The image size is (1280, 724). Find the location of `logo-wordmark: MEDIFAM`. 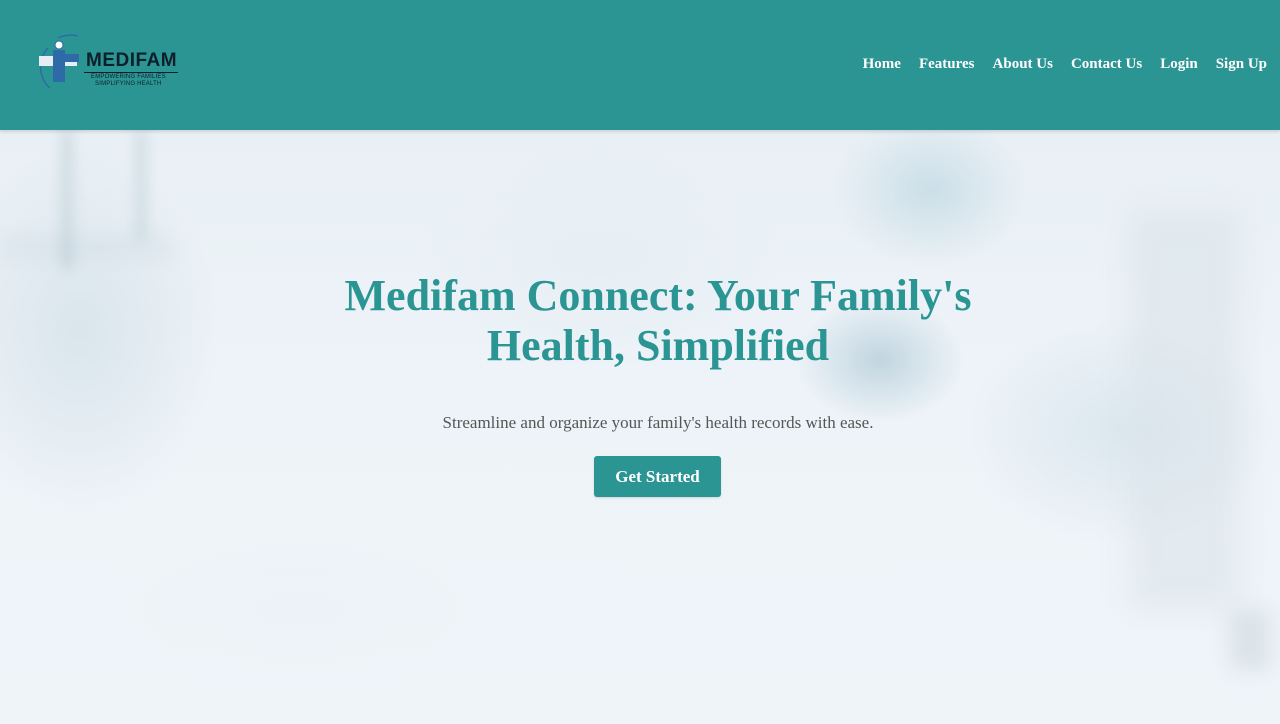

logo-wordmark: MEDIFAM is located at coordinates (132, 60).